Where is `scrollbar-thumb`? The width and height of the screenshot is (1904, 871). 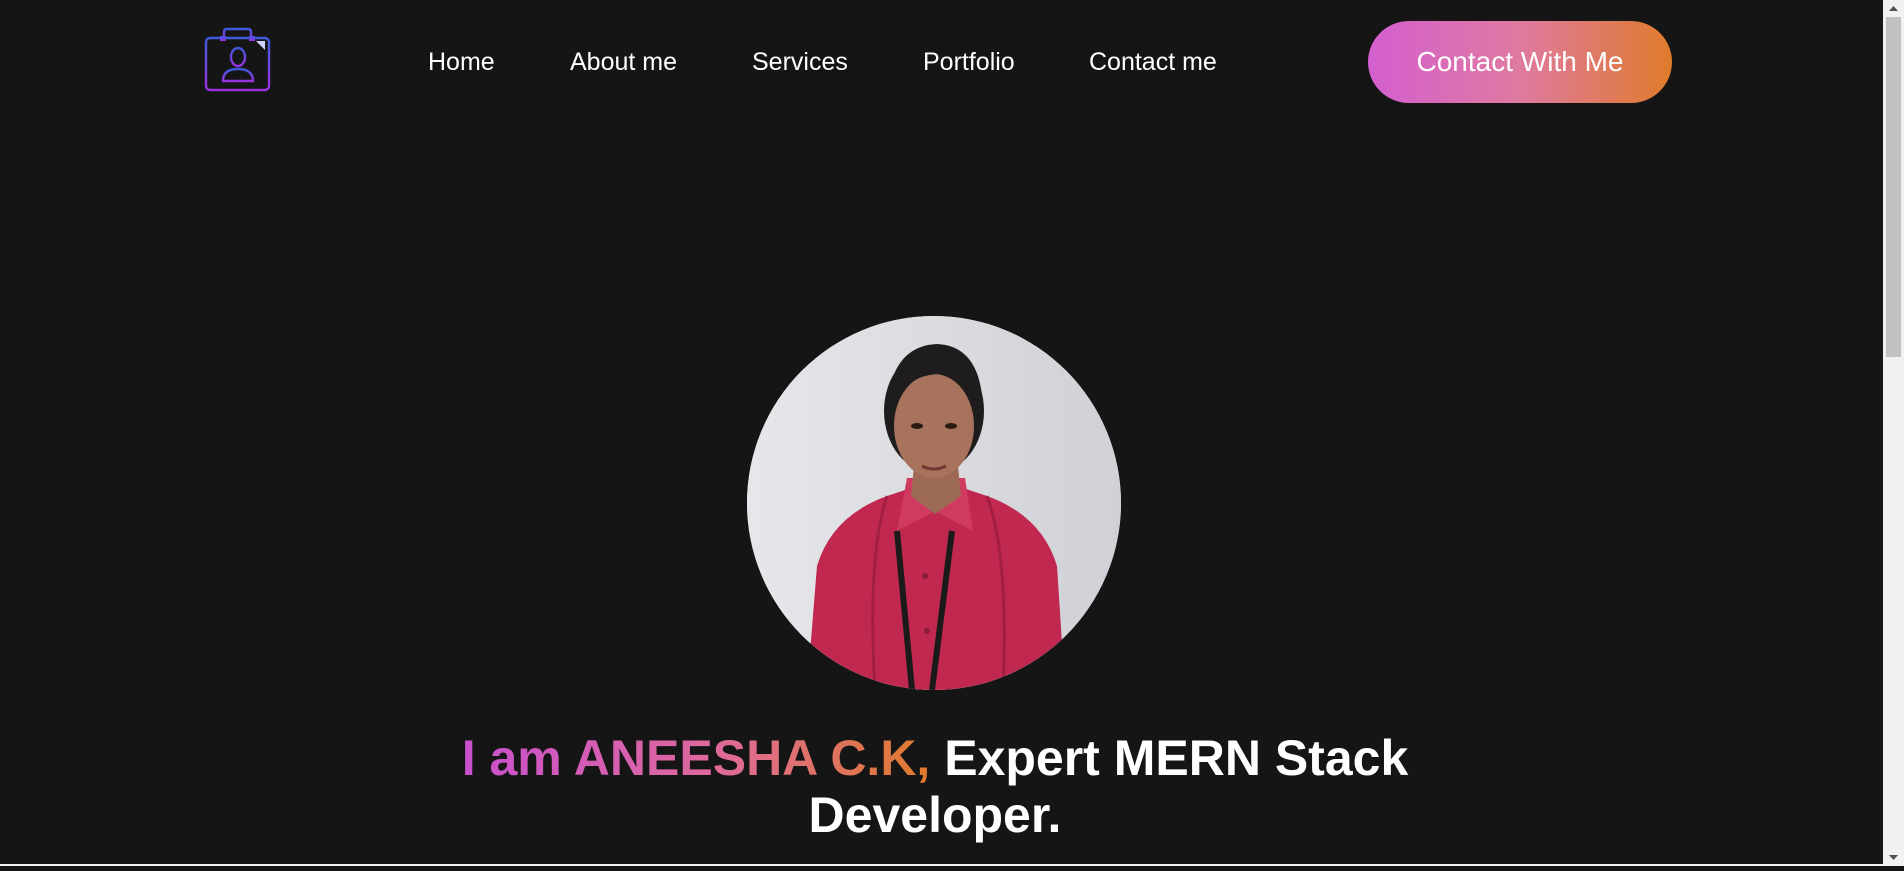
scrollbar-thumb is located at coordinates (1893, 187).